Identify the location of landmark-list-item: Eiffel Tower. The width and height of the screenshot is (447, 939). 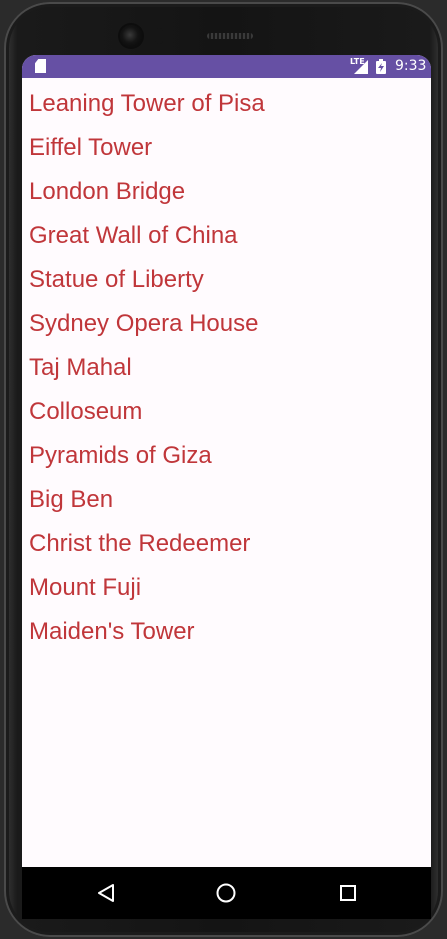
(226, 148).